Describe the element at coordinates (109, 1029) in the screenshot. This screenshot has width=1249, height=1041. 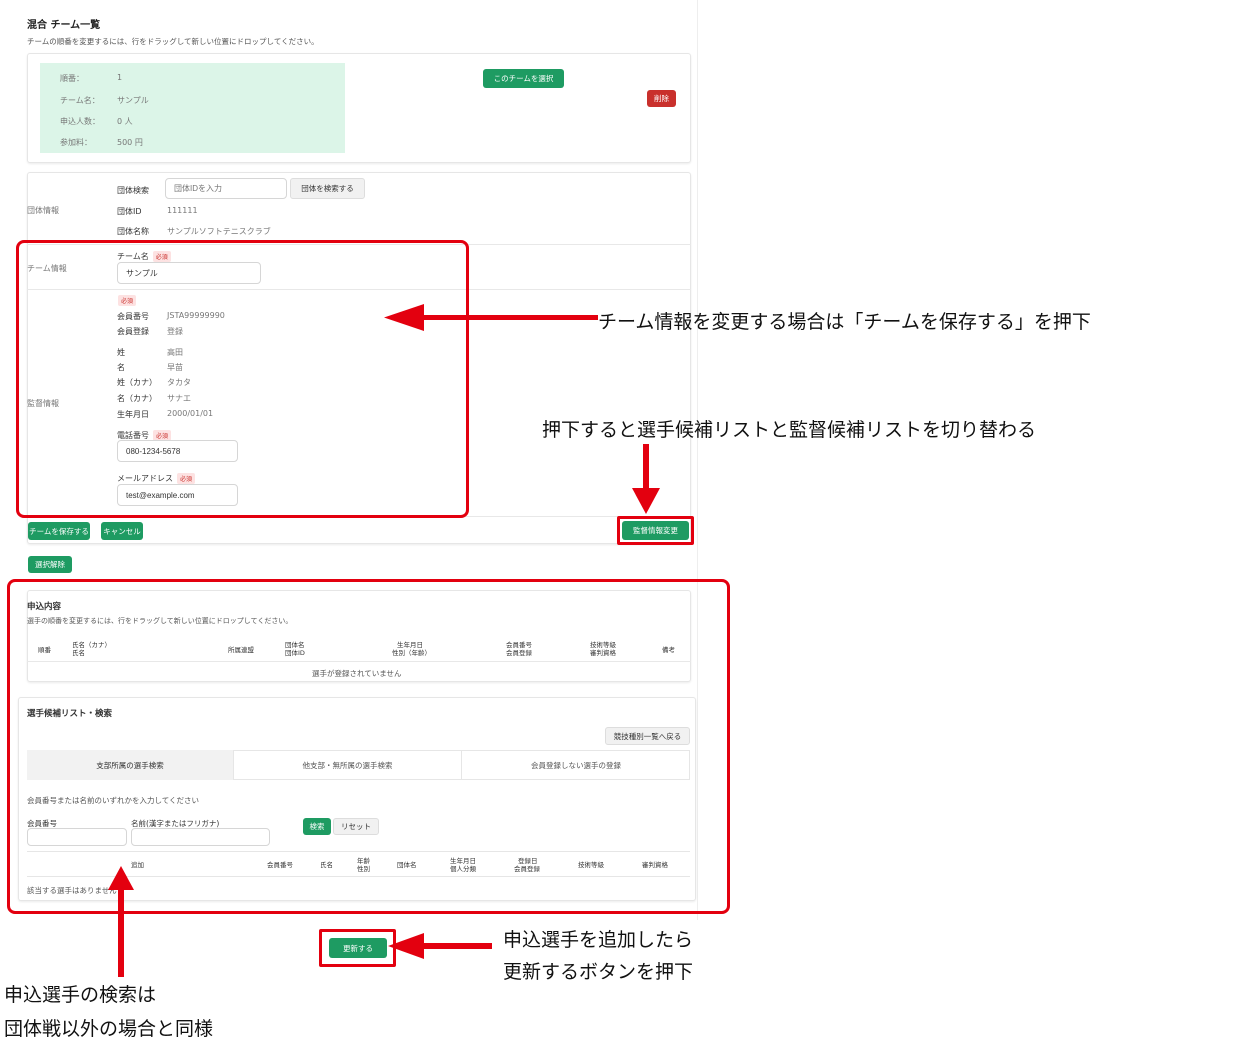
I see `annotation-search-line2: 団体戦以外の場合と同様` at that location.